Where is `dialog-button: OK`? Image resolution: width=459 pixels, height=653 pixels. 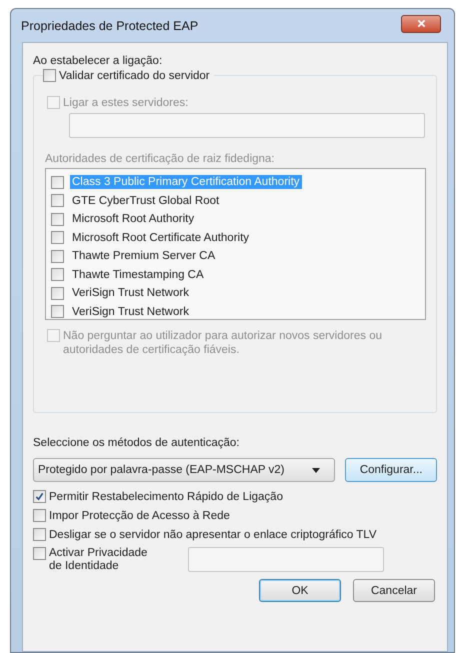 dialog-button: OK is located at coordinates (300, 590).